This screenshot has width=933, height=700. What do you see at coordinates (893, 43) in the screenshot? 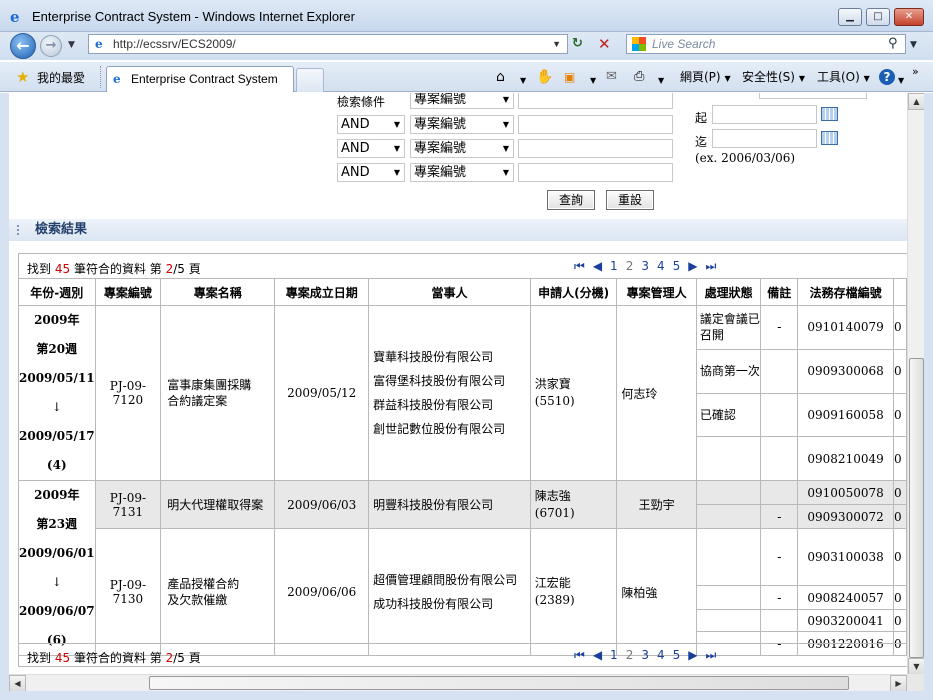
I see `search-icon: ⚲` at bounding box center [893, 43].